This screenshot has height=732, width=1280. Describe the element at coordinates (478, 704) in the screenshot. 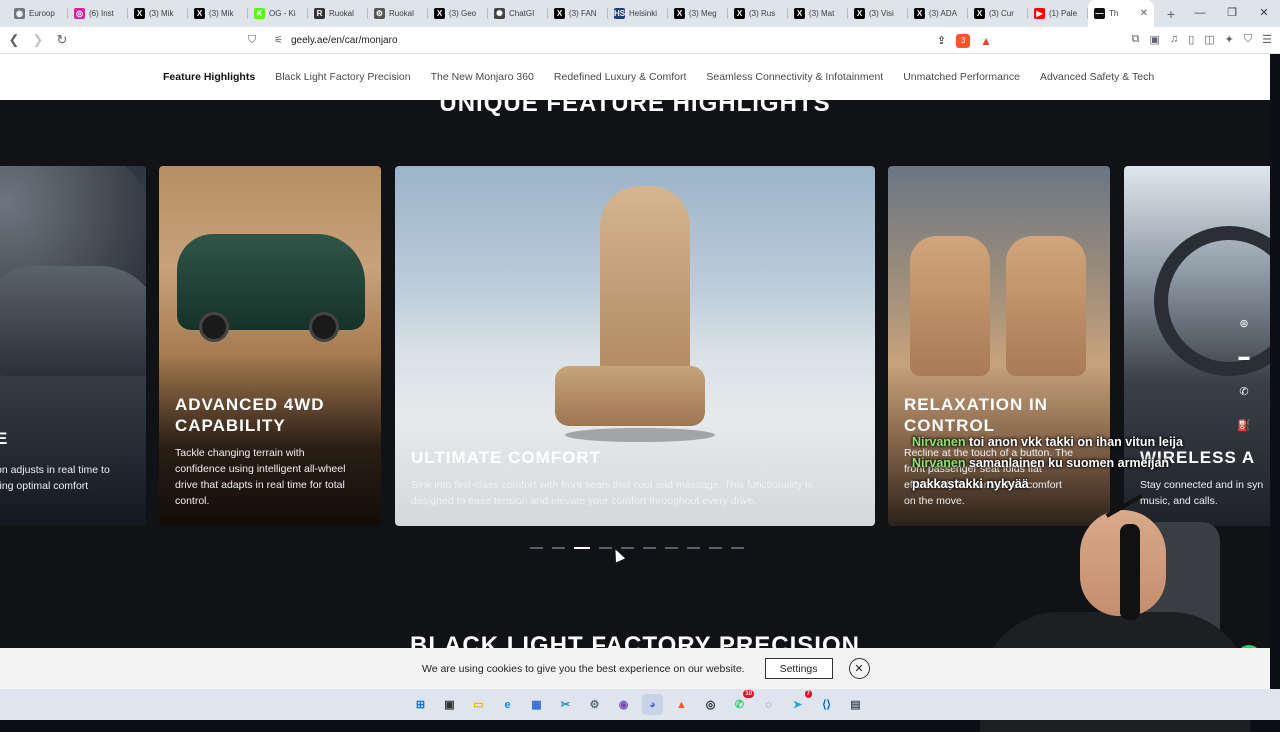

I see `file-explorer-icon: ▭` at that location.